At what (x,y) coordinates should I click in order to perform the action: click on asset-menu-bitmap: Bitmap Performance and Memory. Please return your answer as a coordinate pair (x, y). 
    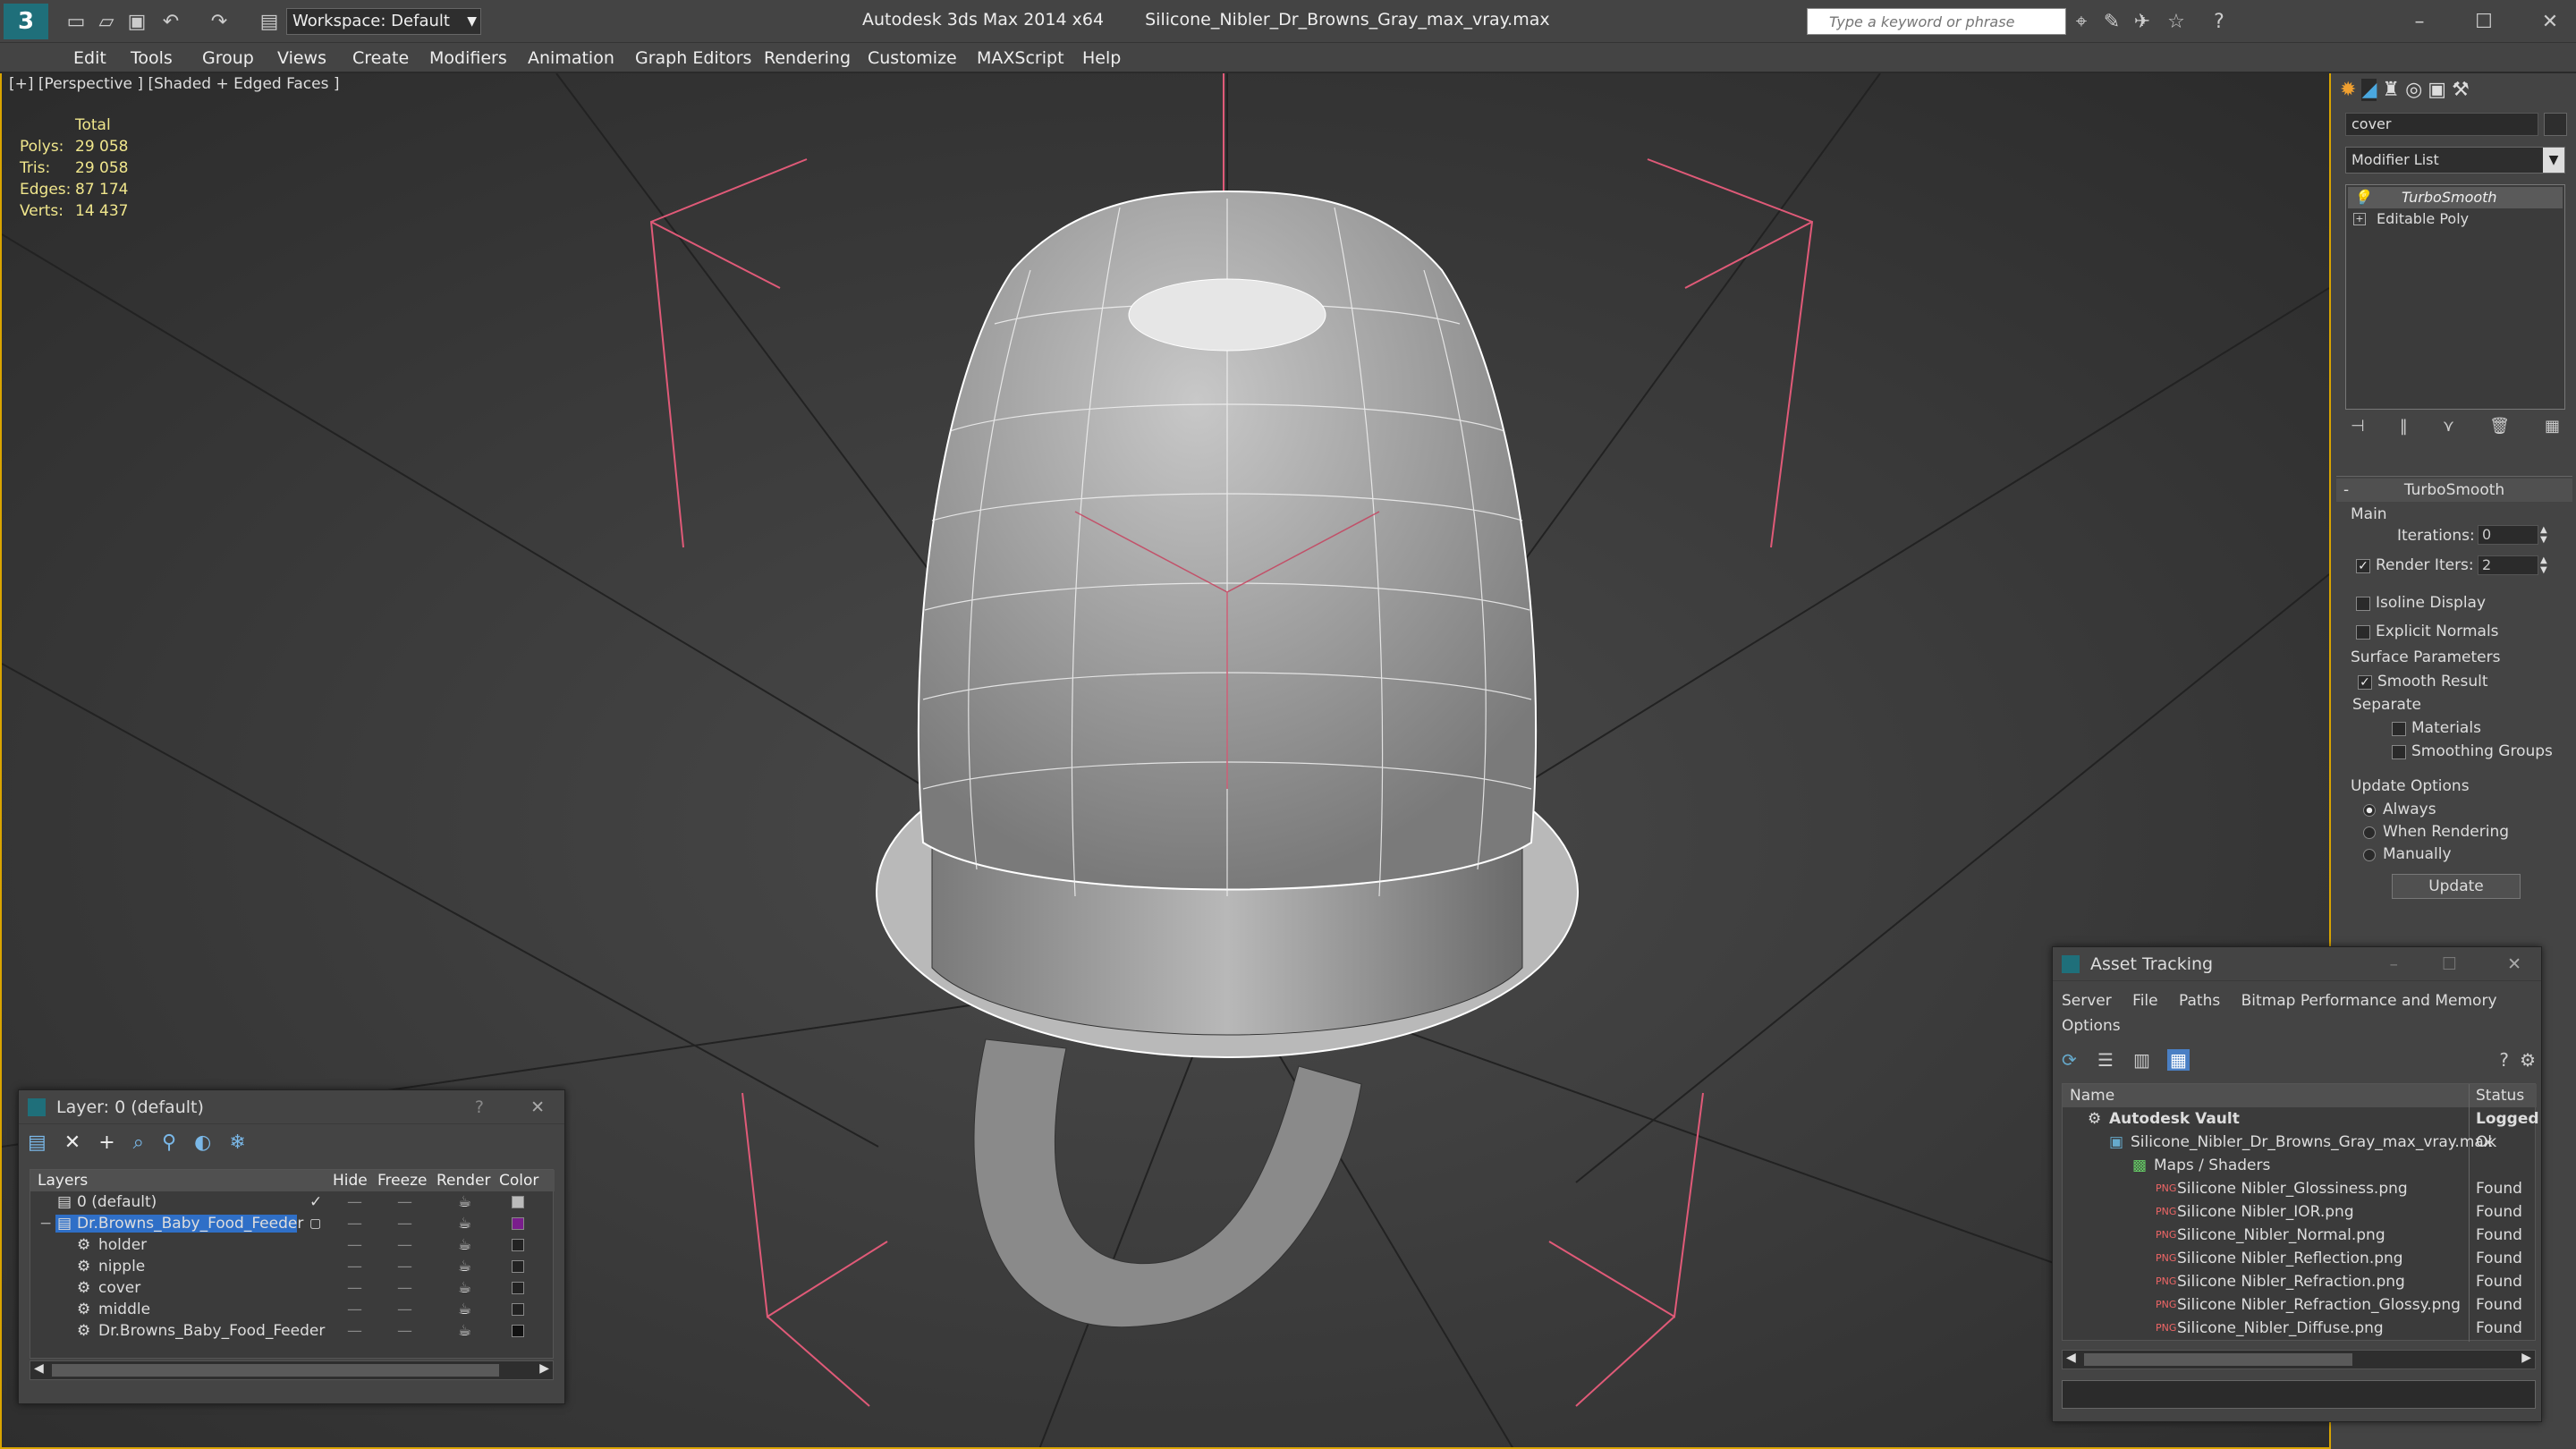
    Looking at the image, I should click on (2369, 1001).